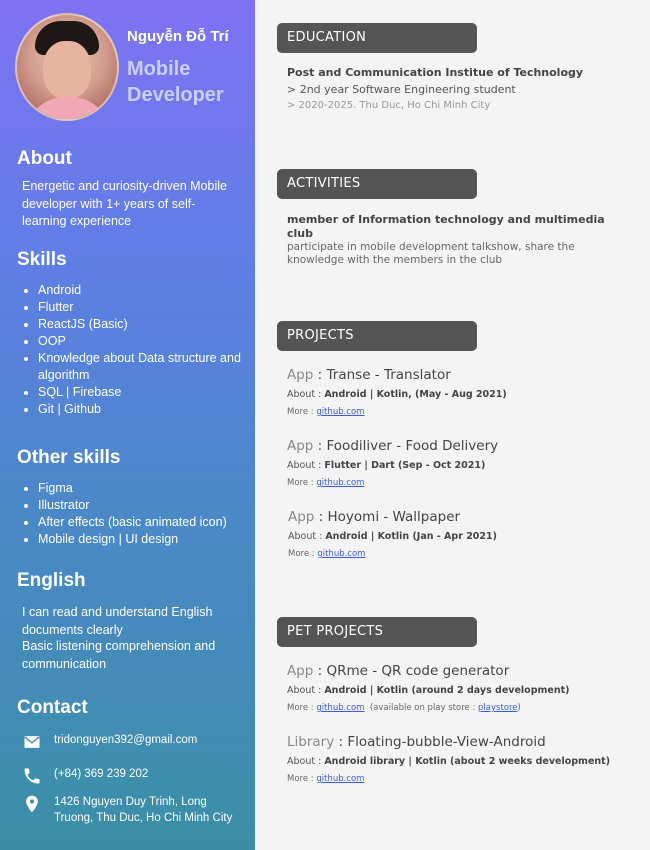 The height and width of the screenshot is (850, 650). Describe the element at coordinates (388, 375) in the screenshot. I see `project-name: Transe - Translator` at that location.